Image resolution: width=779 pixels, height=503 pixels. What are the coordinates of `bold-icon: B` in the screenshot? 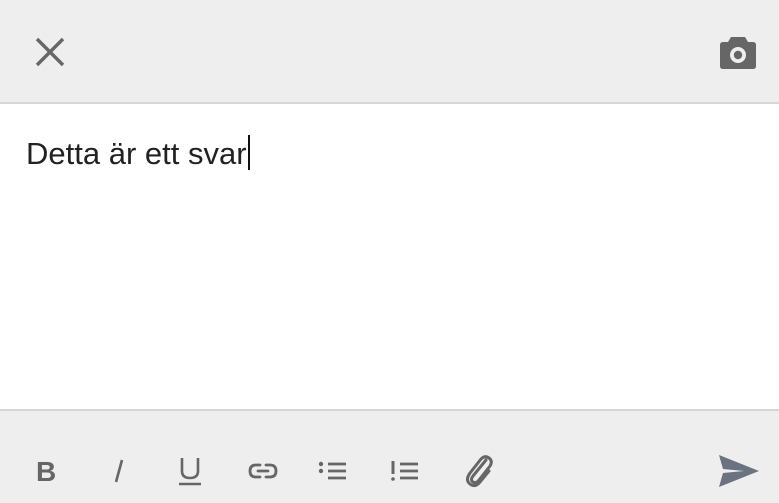 It's located at (46, 471).